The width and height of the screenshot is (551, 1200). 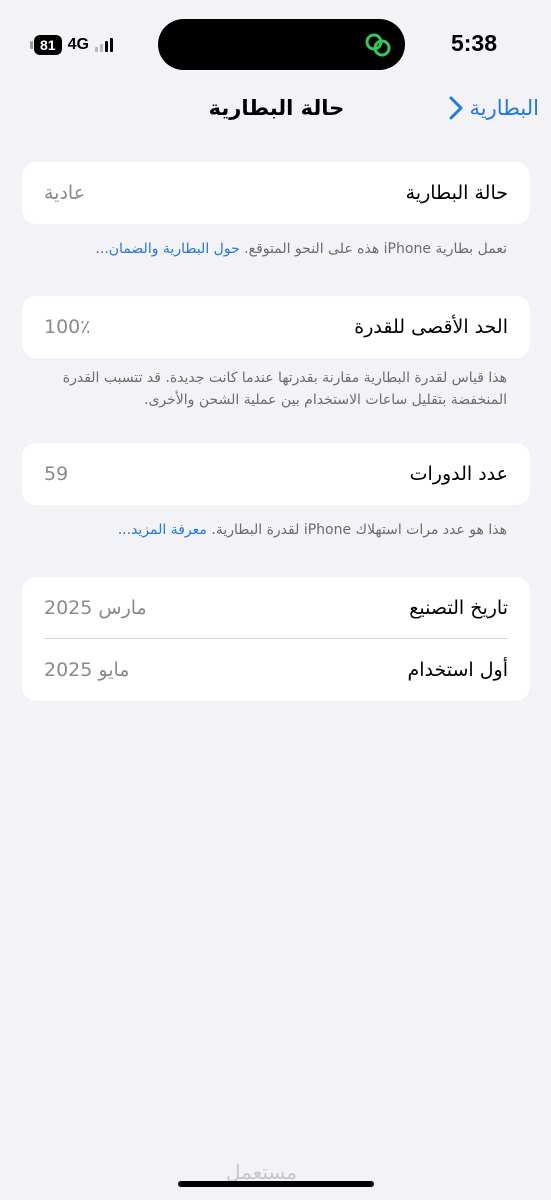 I want to click on manufacture-date-label: تاريخ التصنيع, so click(x=458, y=608).